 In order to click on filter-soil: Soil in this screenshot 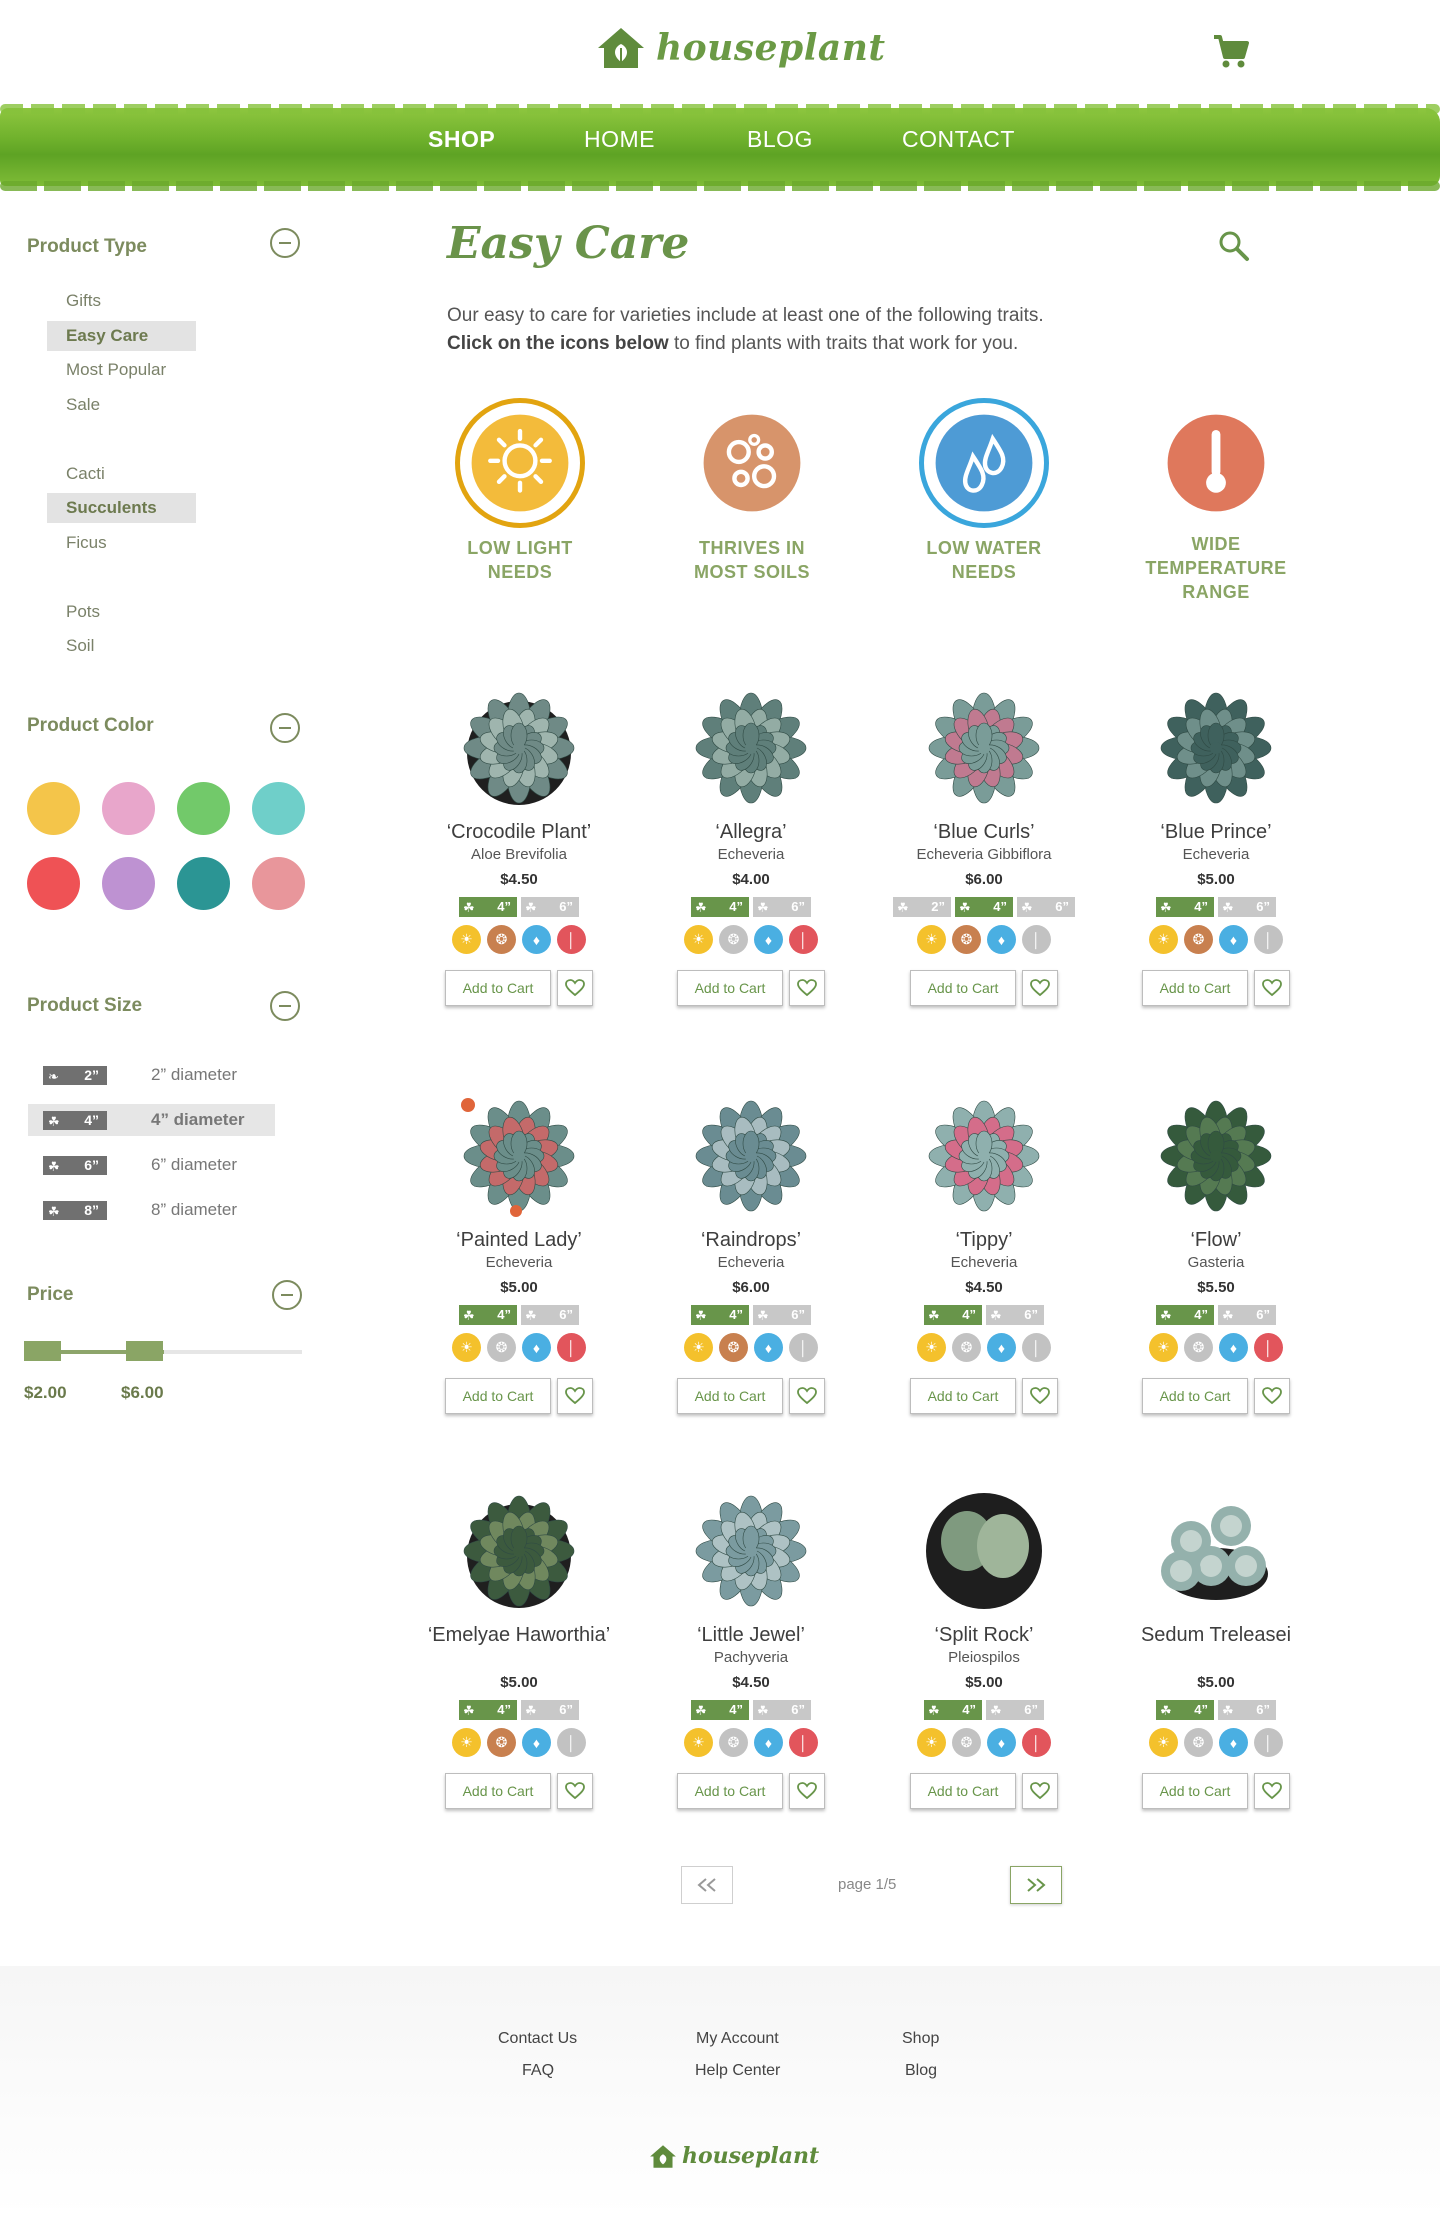, I will do `click(121, 646)`.